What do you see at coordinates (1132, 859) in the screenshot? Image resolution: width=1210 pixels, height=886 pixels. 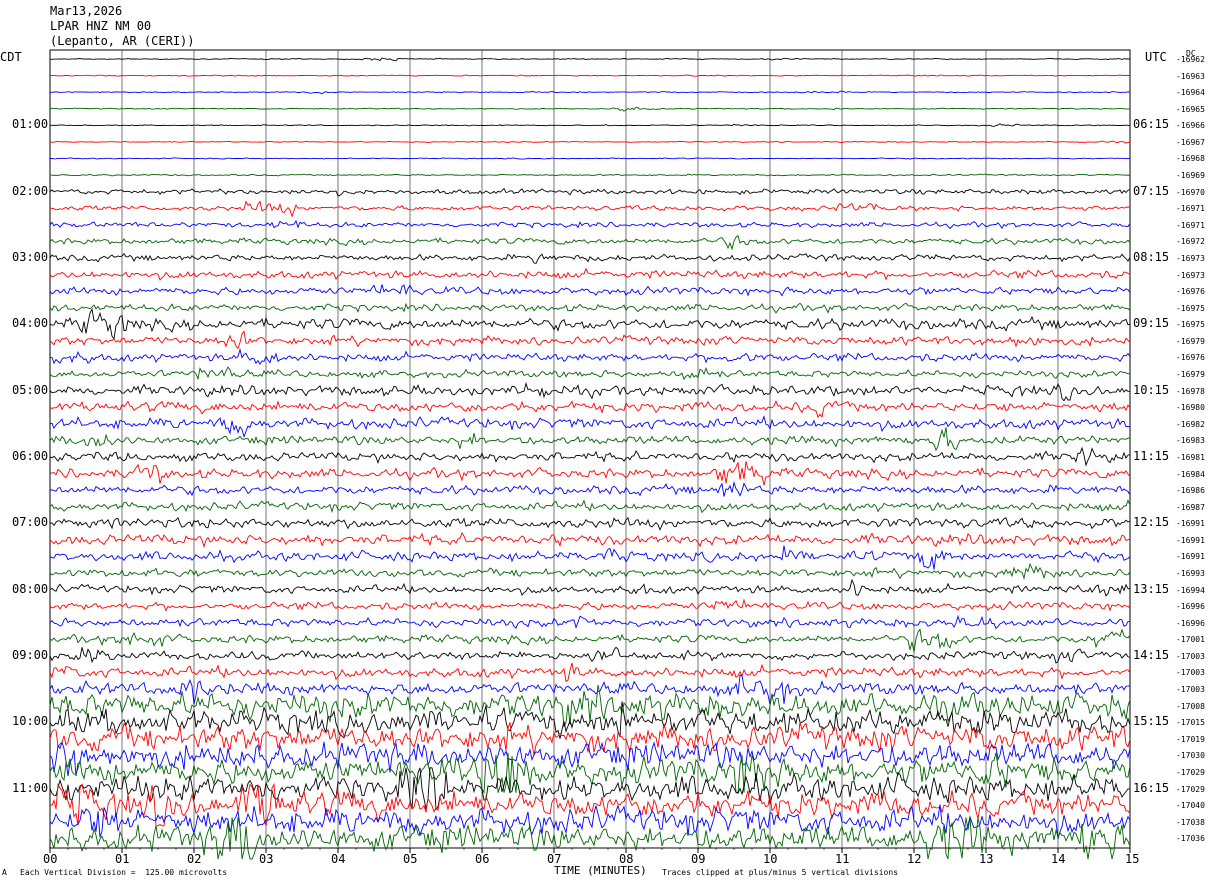 I see `x-tick-label: 15` at bounding box center [1132, 859].